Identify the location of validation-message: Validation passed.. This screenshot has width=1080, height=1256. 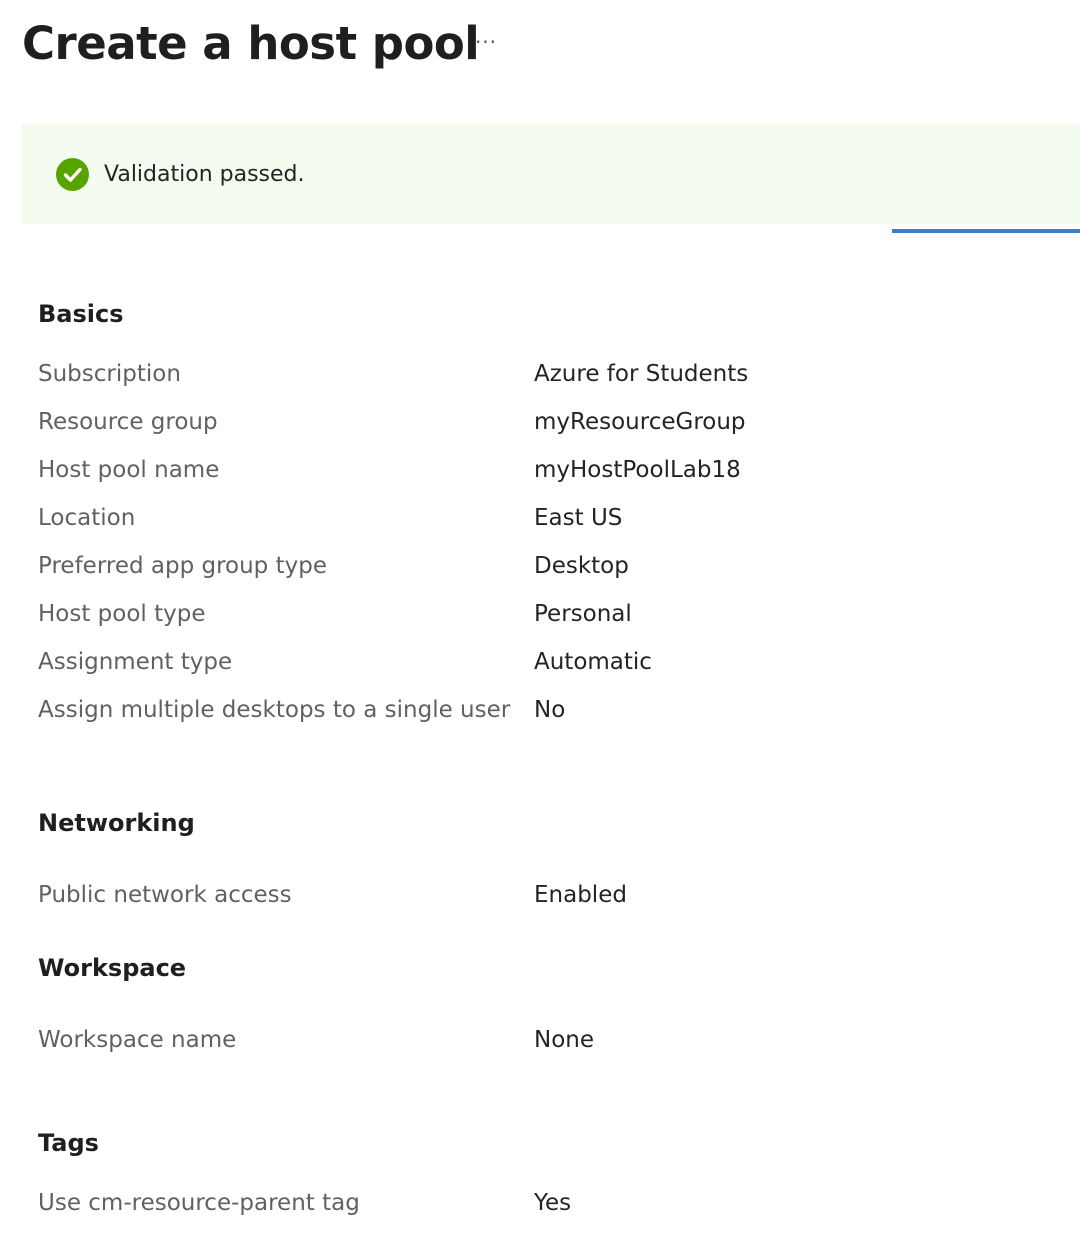
(204, 174).